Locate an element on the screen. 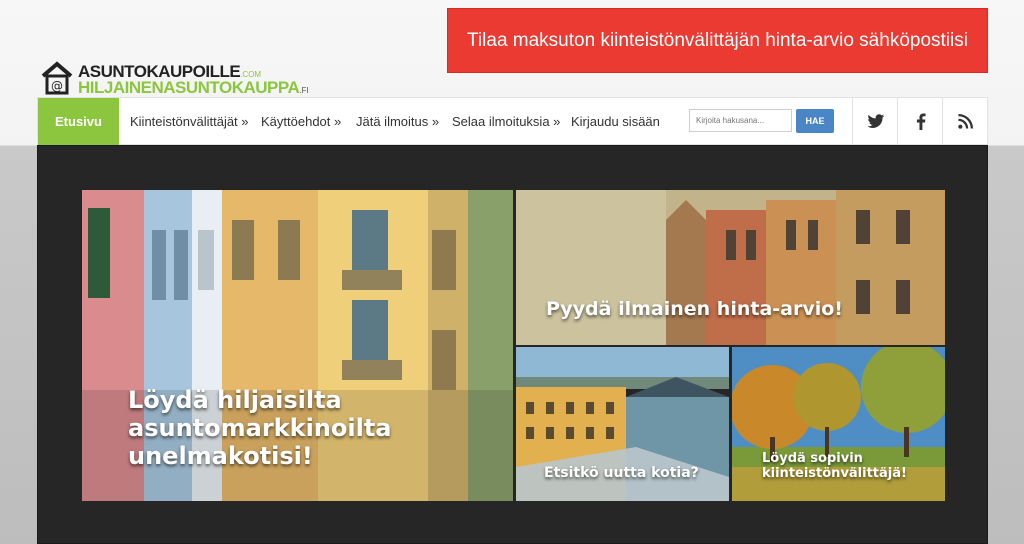  house-logo-icon: @ is located at coordinates (57, 78).